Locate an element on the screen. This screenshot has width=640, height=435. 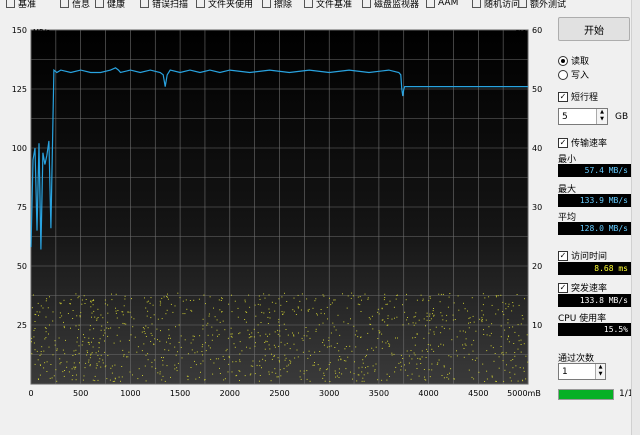
tab-error-scan: 错误扫描 is located at coordinates (164, 4).